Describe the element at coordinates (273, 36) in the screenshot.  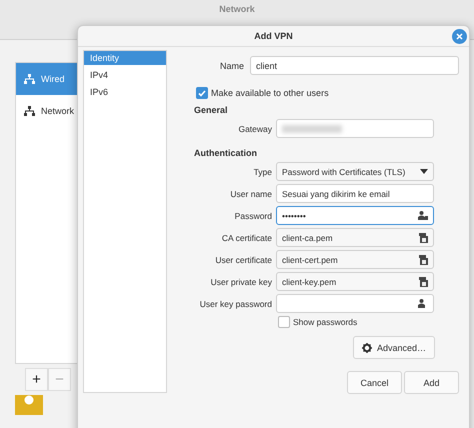
I see `dialog-title: Add VPN` at that location.